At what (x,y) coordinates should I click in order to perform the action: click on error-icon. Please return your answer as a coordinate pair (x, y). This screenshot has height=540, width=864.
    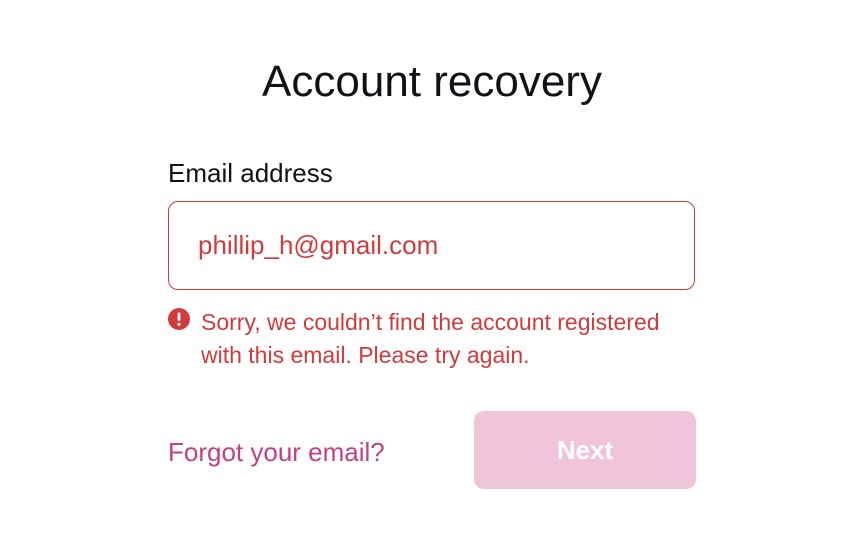
    Looking at the image, I should click on (179, 319).